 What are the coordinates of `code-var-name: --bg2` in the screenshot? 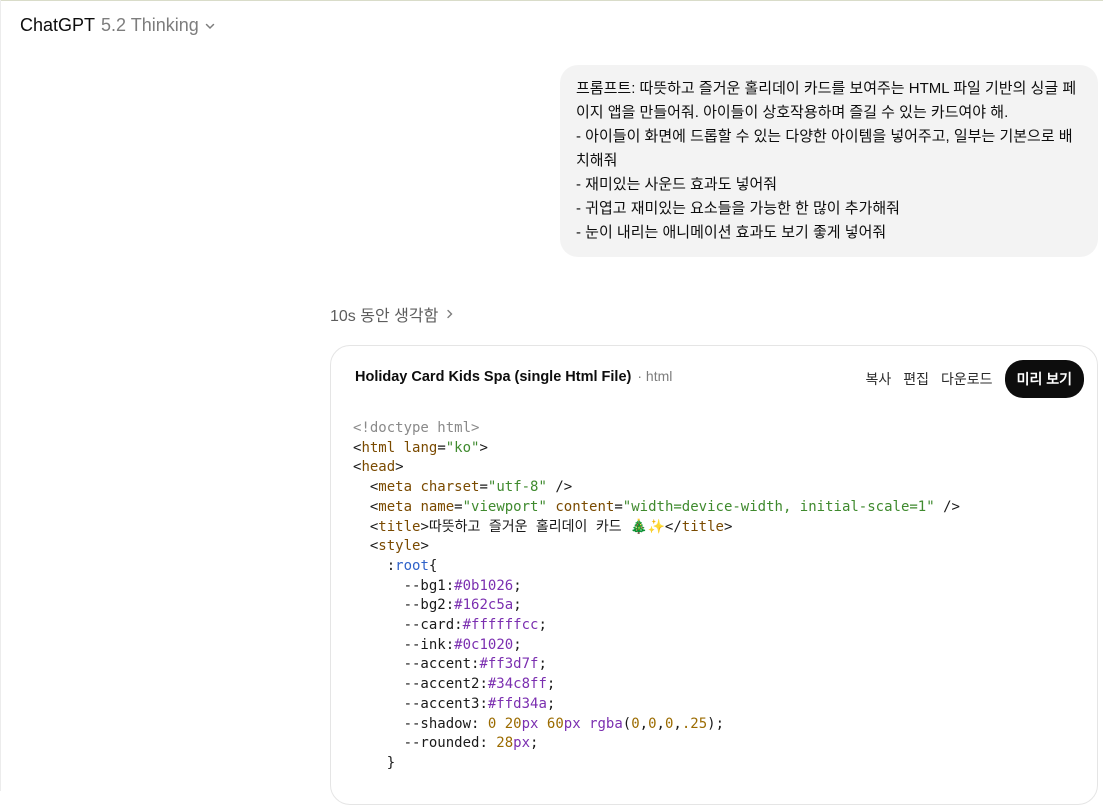 It's located at (424, 605).